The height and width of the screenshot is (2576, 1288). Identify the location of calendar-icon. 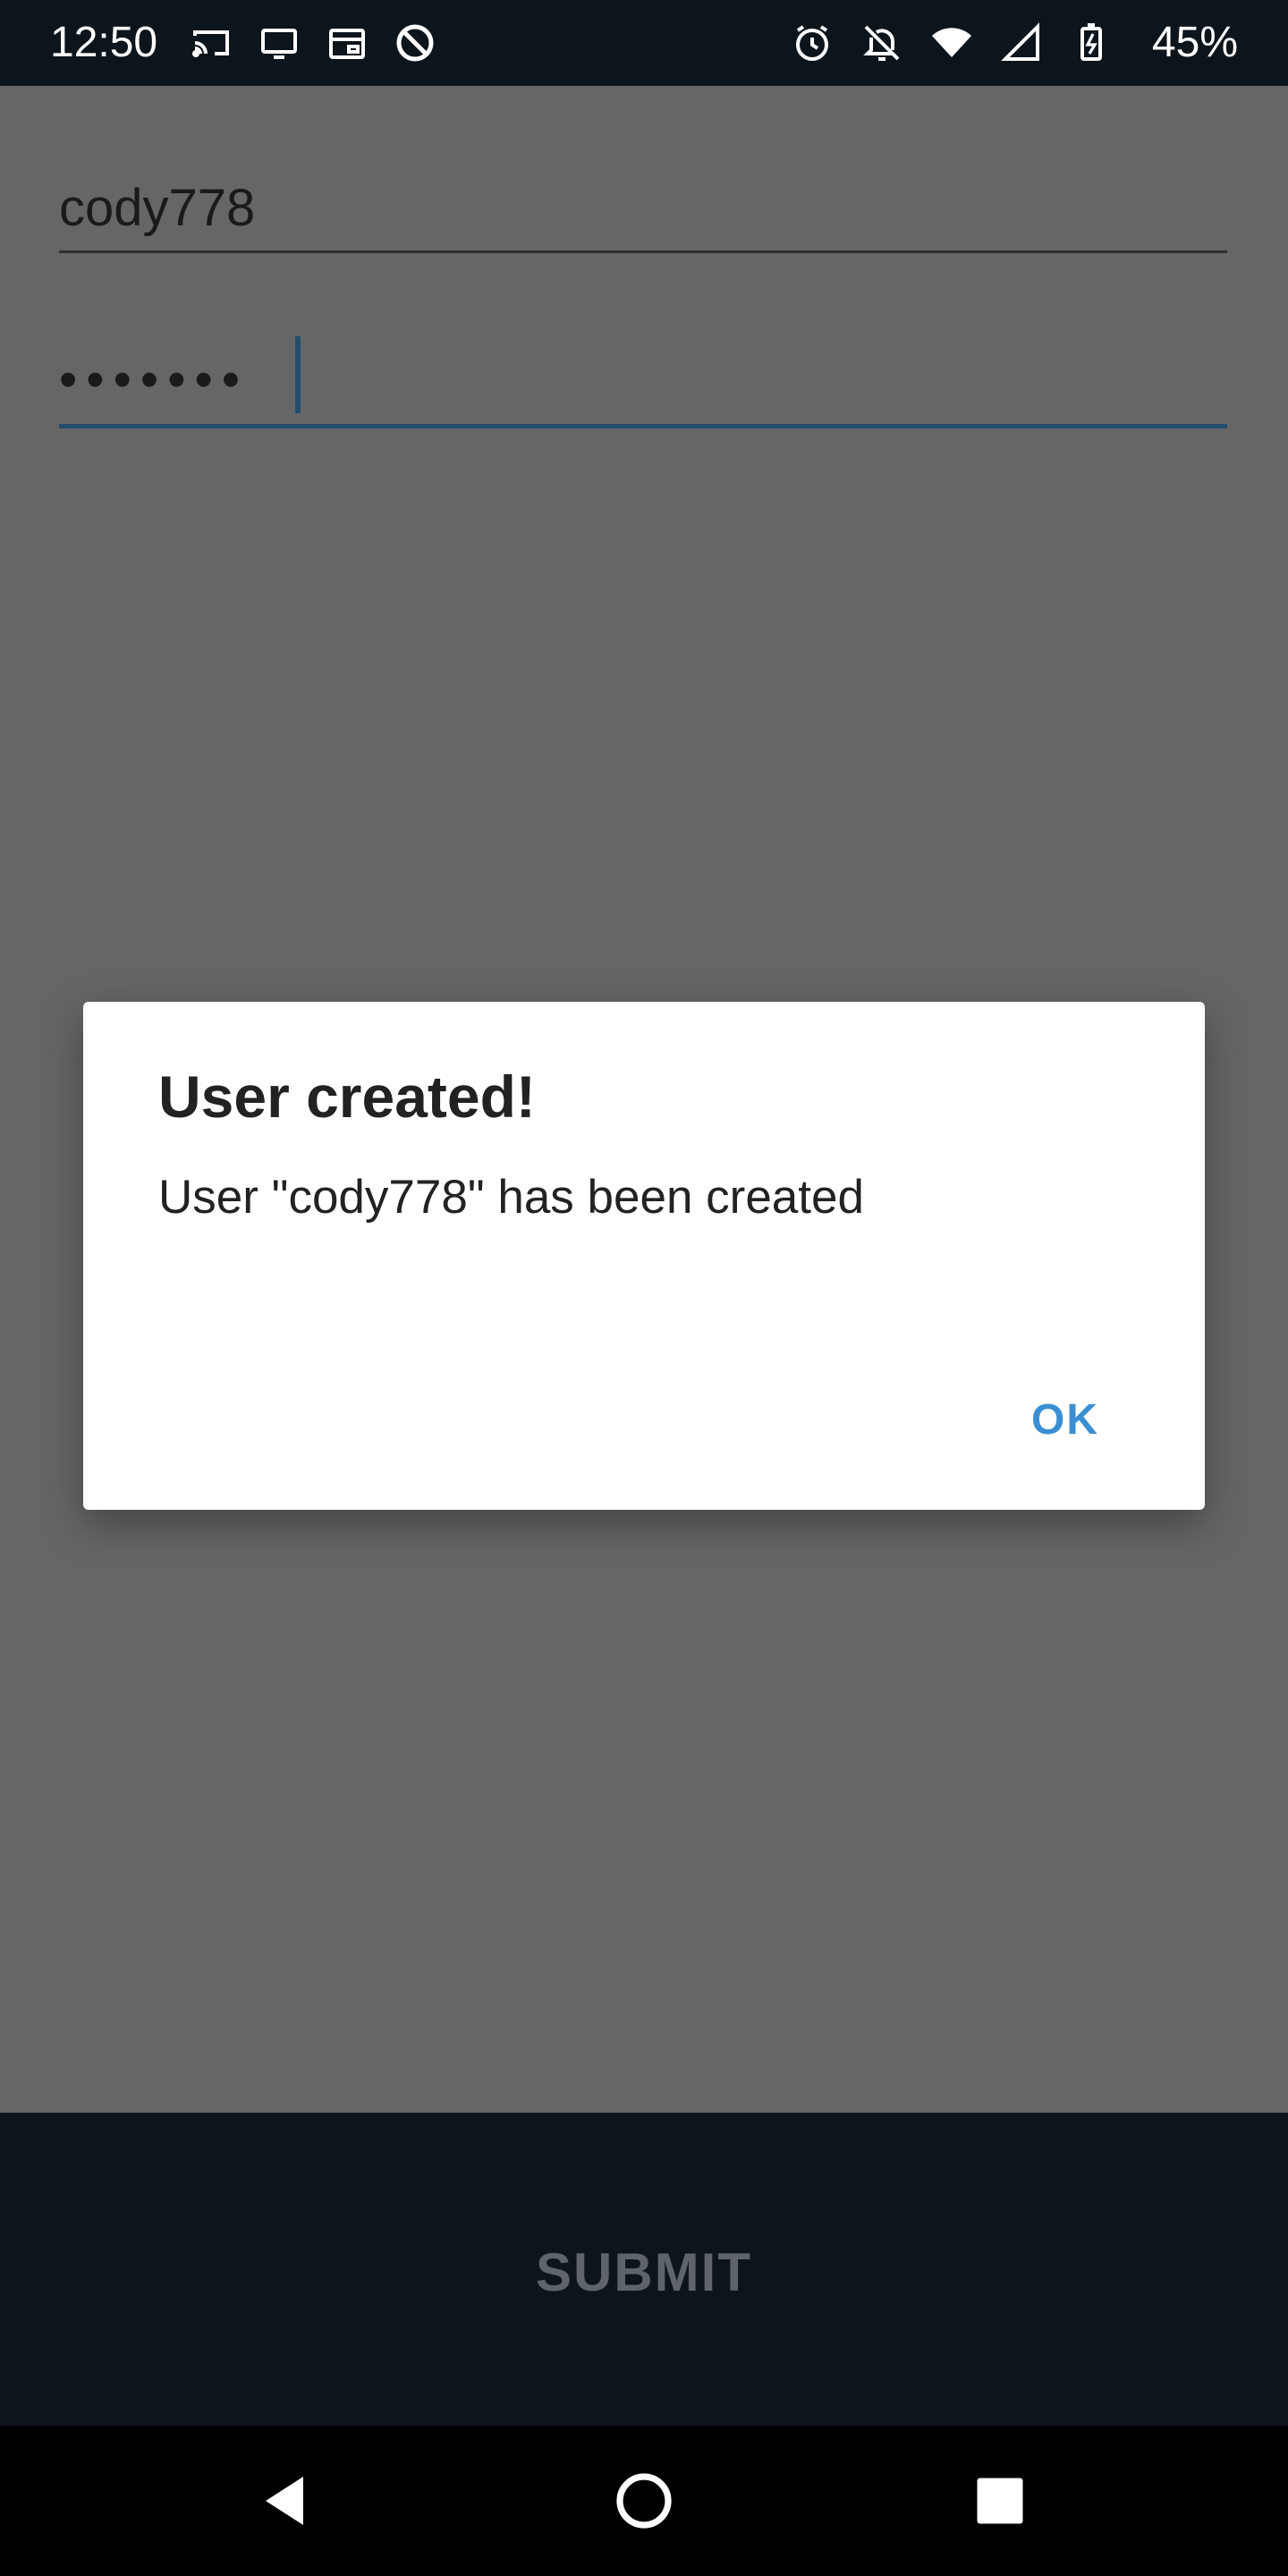
(347, 44).